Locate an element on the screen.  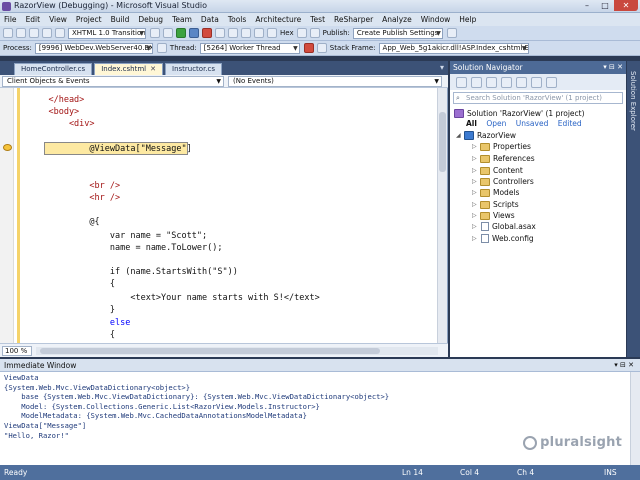
filter-all: All is located at coordinates (471, 123).